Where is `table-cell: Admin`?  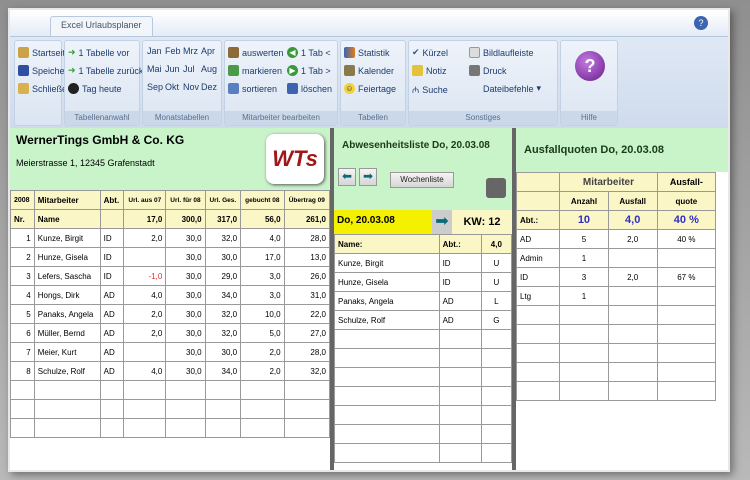
table-cell: Admin is located at coordinates (538, 258).